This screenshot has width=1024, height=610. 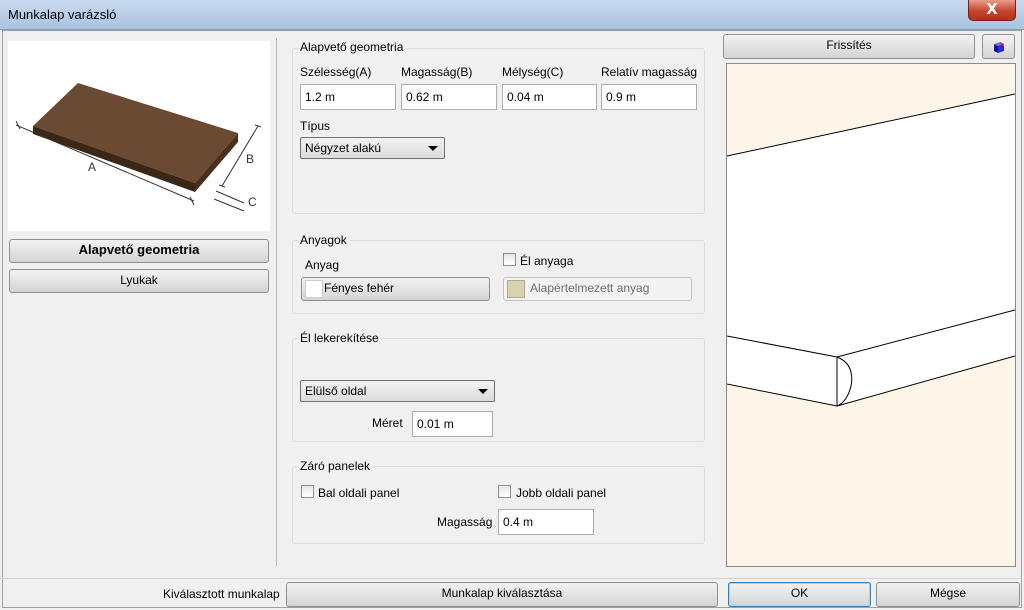 I want to click on vertical-separator, so click(x=276, y=302).